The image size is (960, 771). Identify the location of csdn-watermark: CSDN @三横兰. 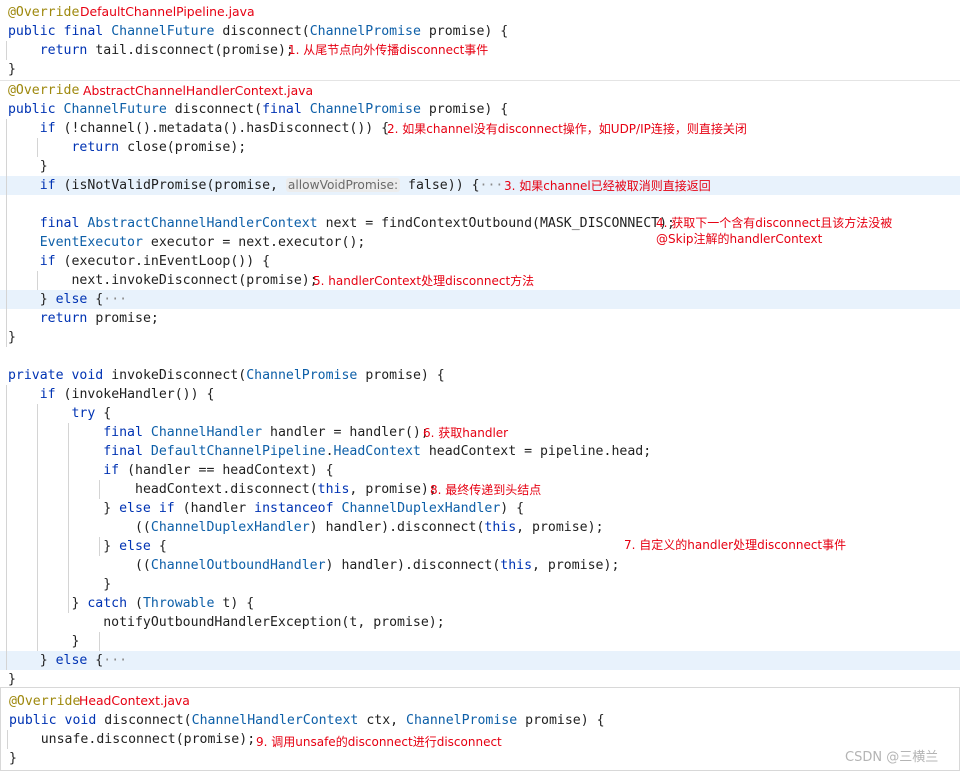
(892, 757).